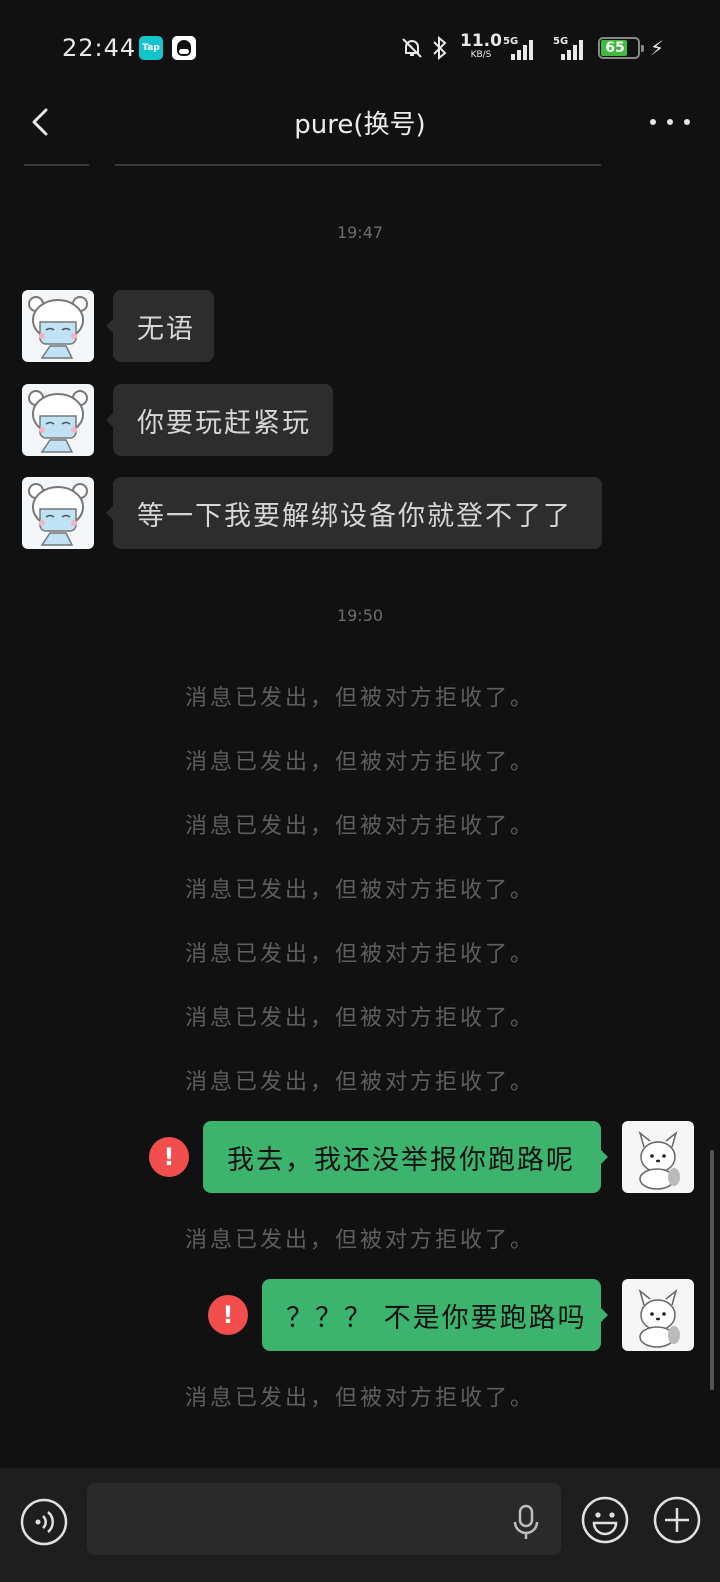 This screenshot has width=720, height=1582. What do you see at coordinates (526, 1522) in the screenshot?
I see `microphone-icon` at bounding box center [526, 1522].